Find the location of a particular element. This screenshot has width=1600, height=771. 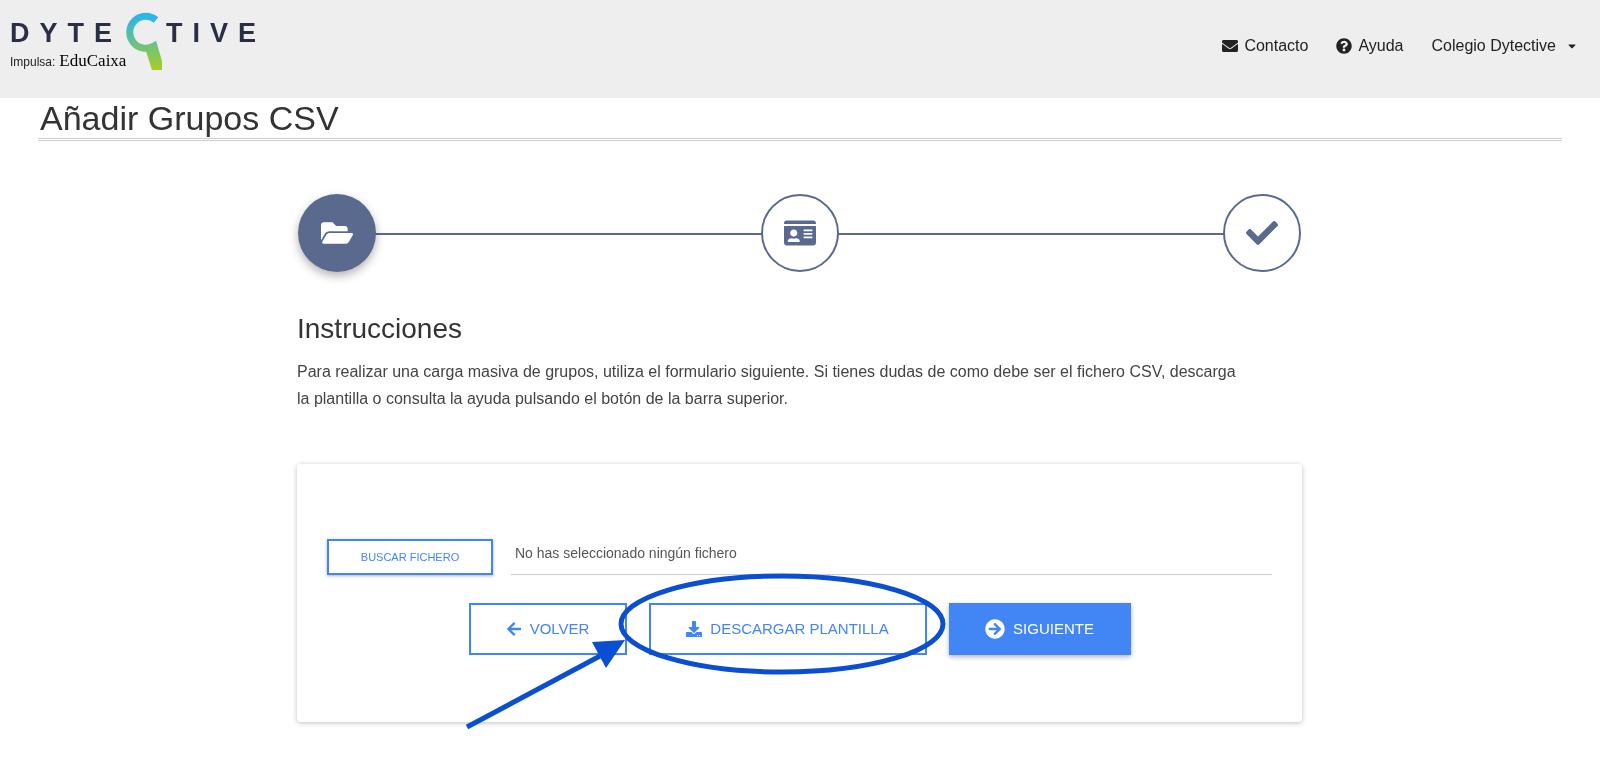

mail-icon is located at coordinates (1230, 46).